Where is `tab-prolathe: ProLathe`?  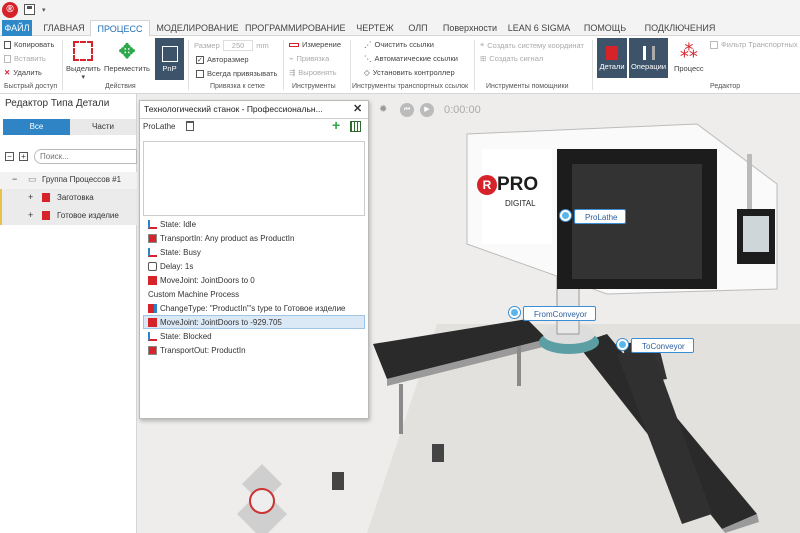
tab-prolathe: ProLathe is located at coordinates (159, 126).